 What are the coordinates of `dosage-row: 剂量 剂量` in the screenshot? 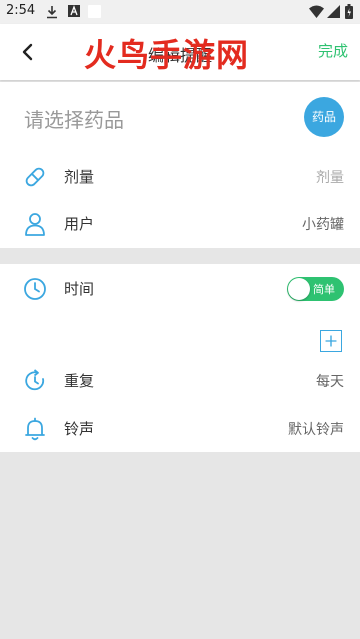 It's located at (180, 176).